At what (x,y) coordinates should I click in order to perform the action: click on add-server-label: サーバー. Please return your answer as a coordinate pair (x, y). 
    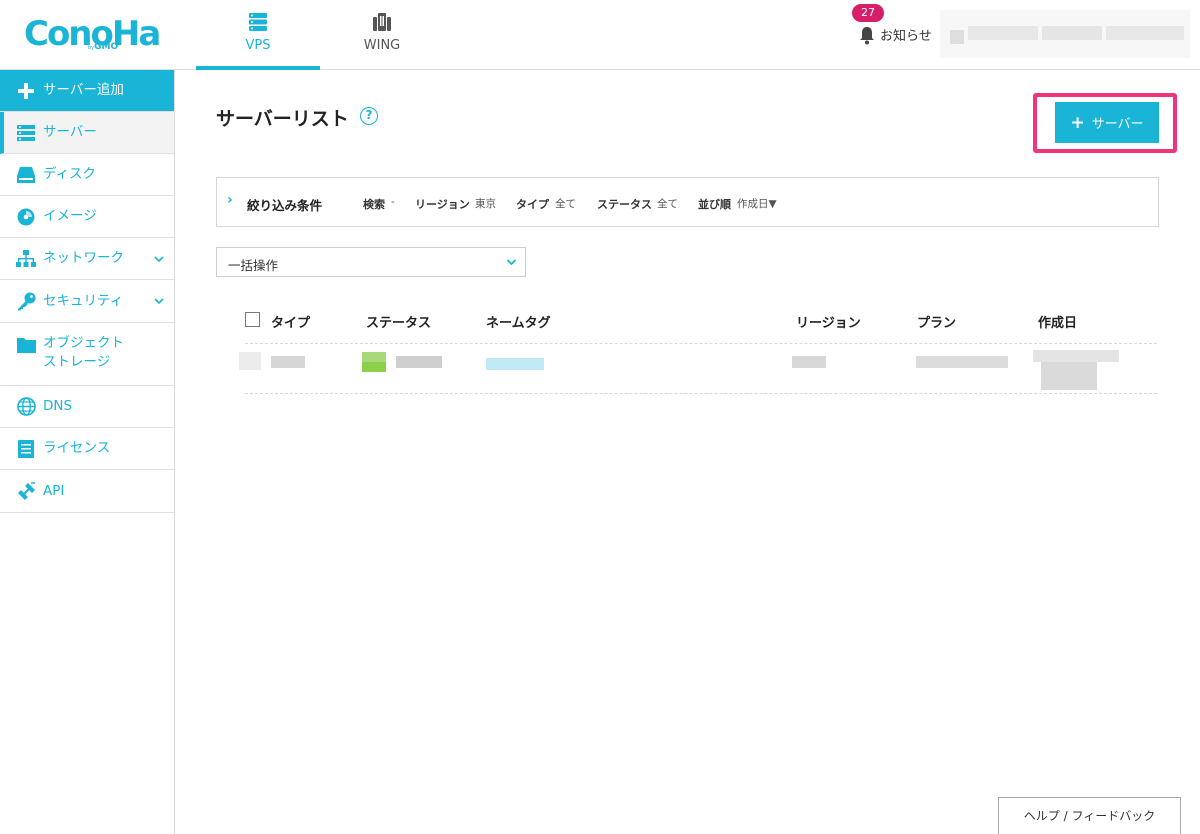
    Looking at the image, I should click on (1117, 124).